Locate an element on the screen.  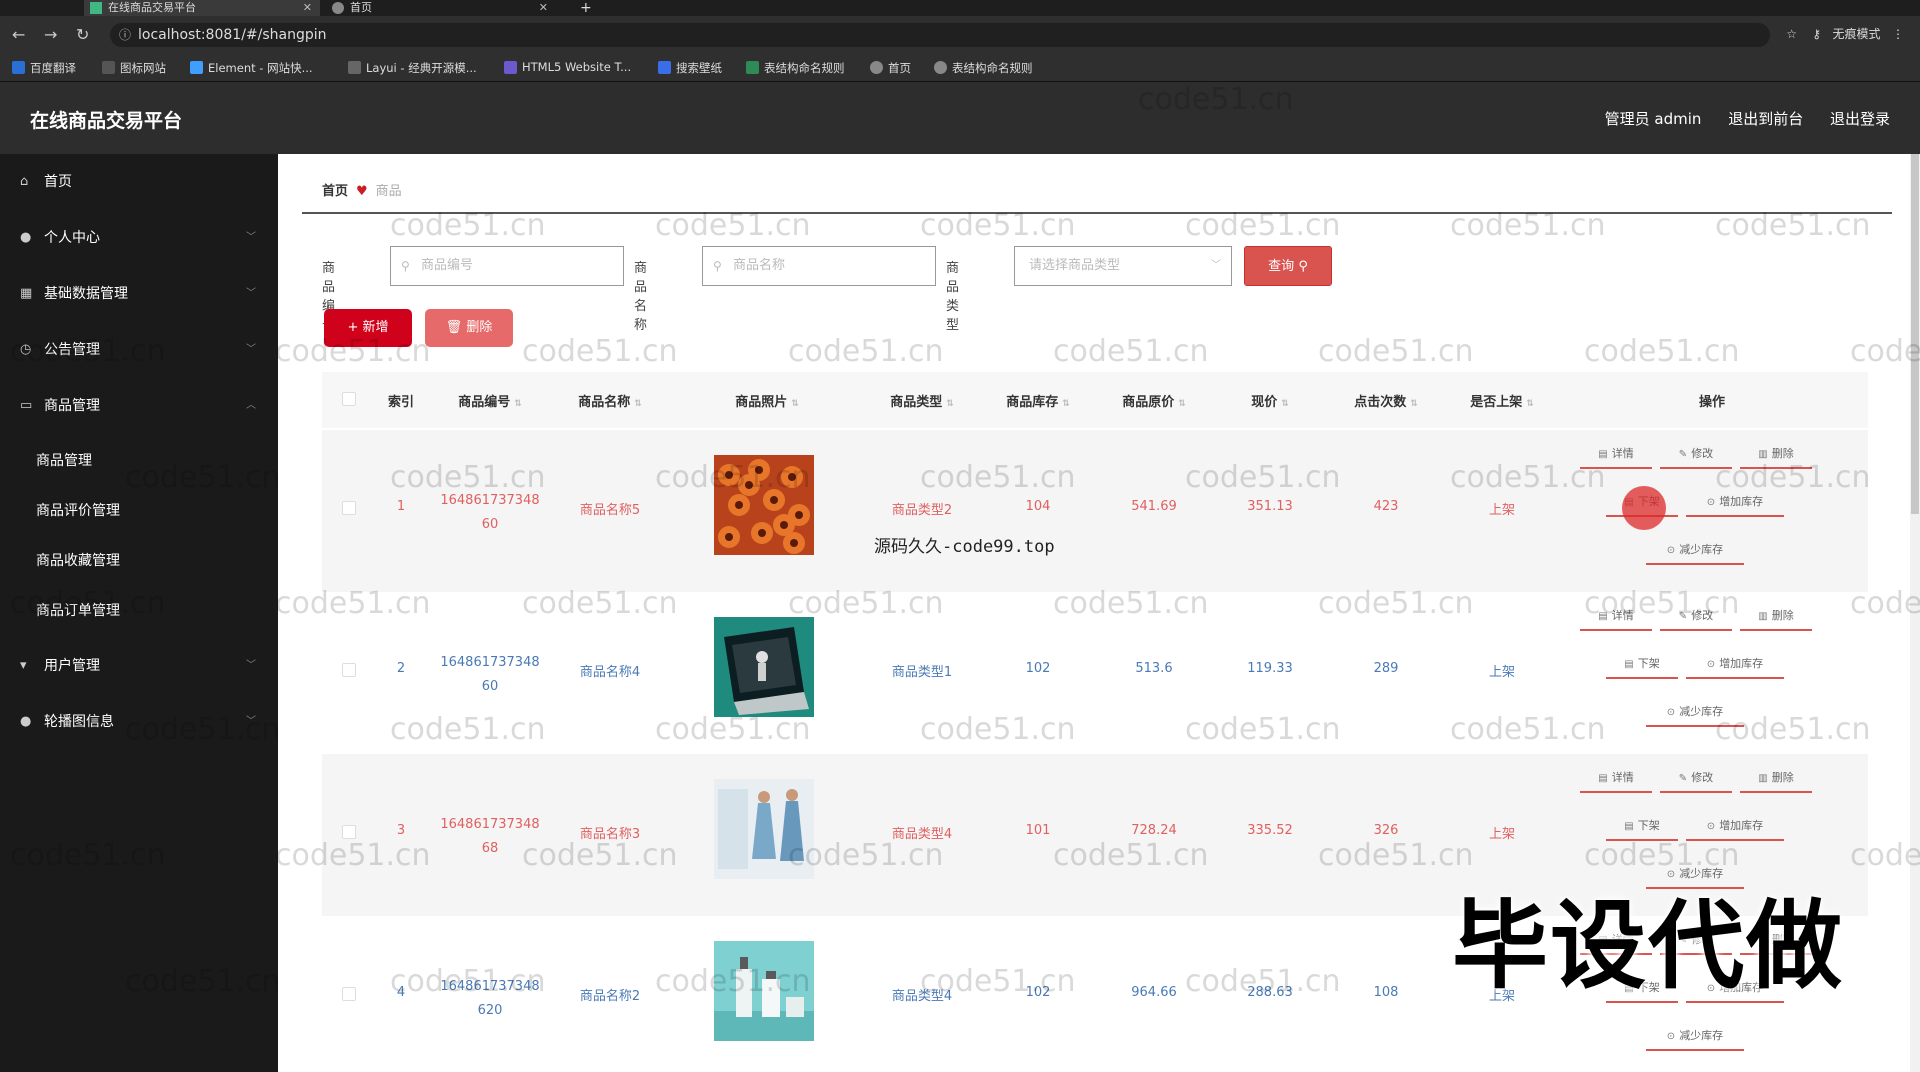
bookmark-item: 搜索壁纸 is located at coordinates (690, 68).